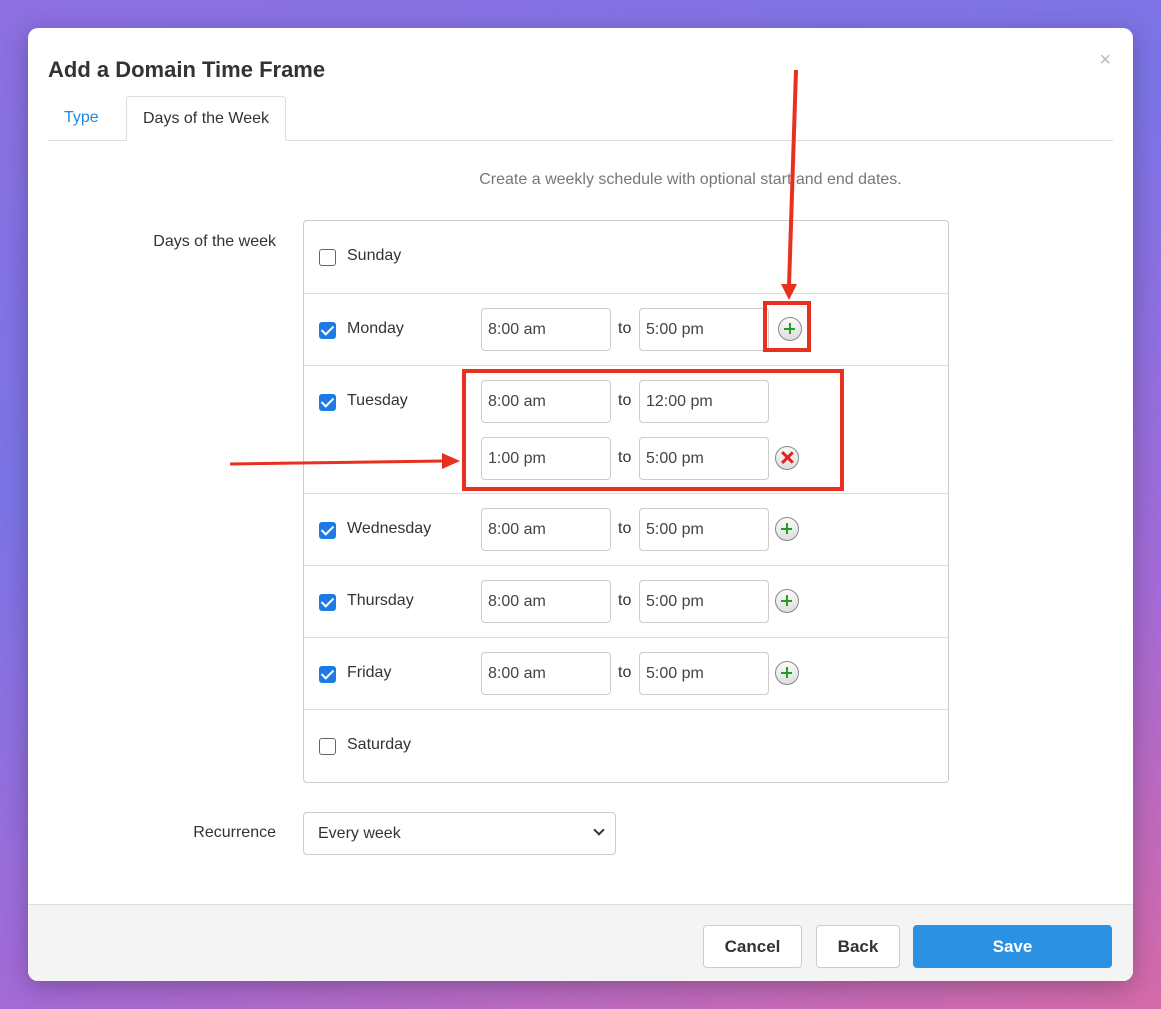  Describe the element at coordinates (792, 178) in the screenshot. I see `annotation-arrow-down` at that location.